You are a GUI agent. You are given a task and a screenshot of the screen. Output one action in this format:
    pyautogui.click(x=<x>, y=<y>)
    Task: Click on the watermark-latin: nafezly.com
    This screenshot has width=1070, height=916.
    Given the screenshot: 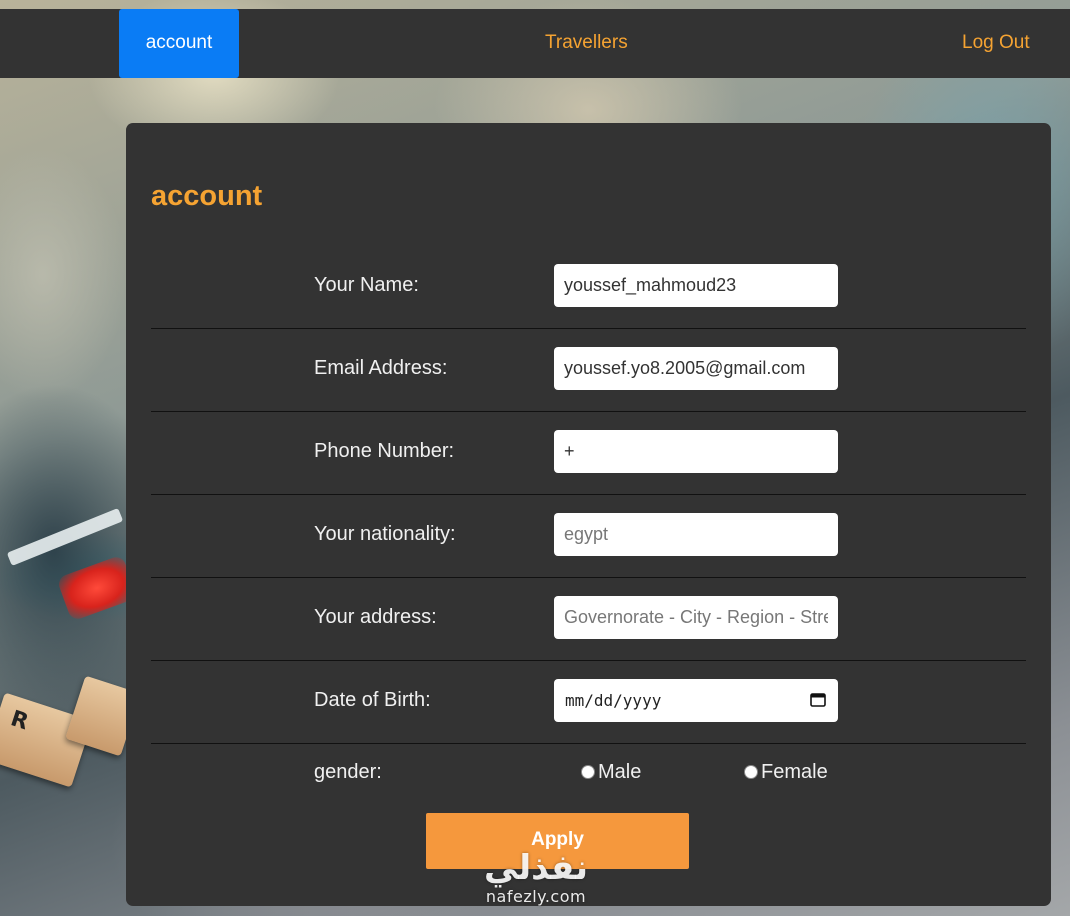 What is the action you would take?
    pyautogui.click(x=536, y=896)
    